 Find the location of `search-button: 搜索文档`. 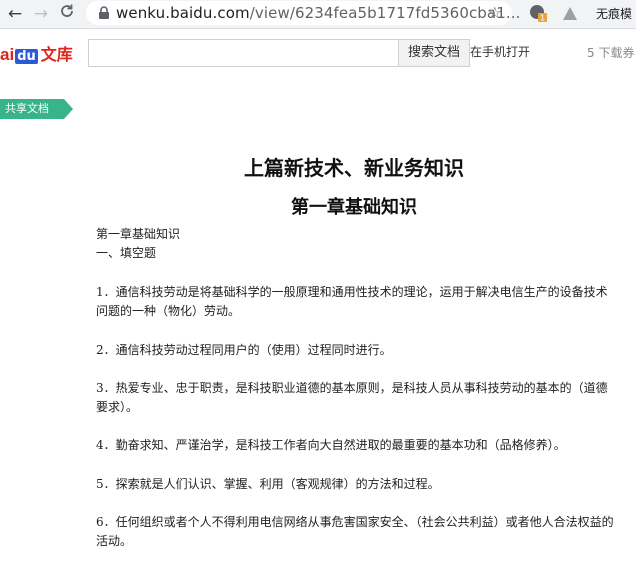

search-button: 搜索文档 is located at coordinates (434, 53).